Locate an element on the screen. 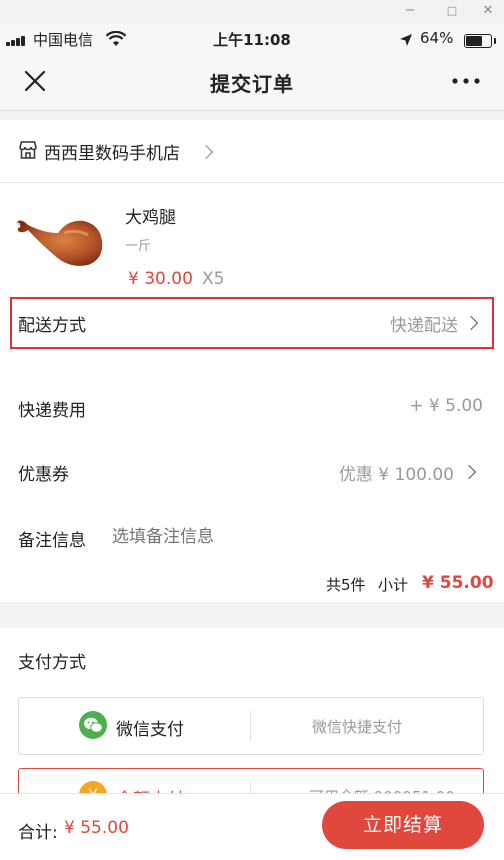  coupon-label: 优惠券 is located at coordinates (43, 475).